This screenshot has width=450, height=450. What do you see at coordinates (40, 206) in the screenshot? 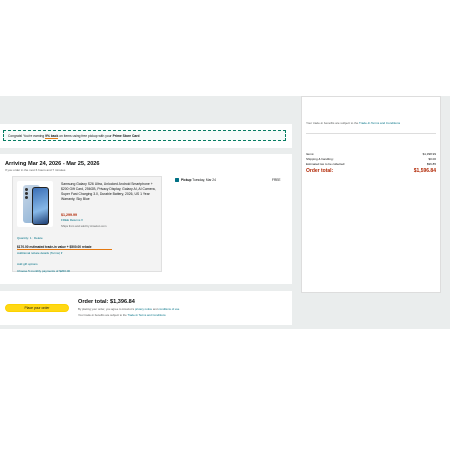
I see `phone-front-image` at bounding box center [40, 206].